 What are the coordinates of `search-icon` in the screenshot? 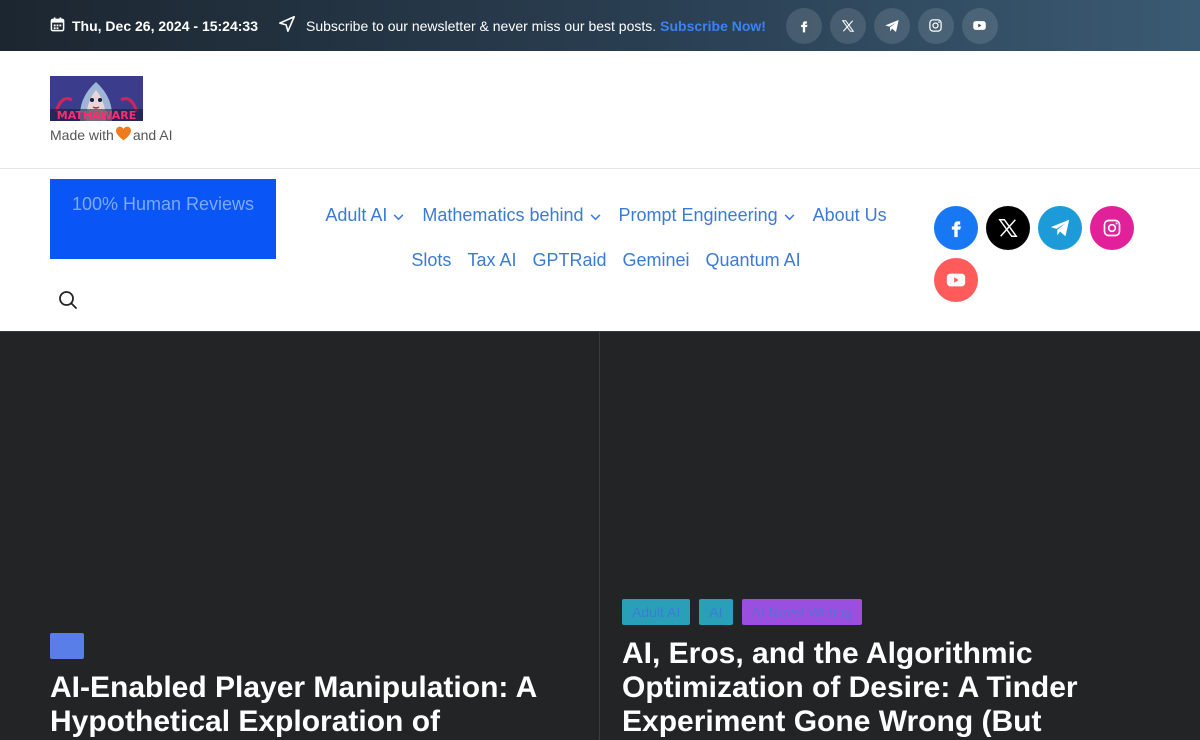 It's located at (68, 302).